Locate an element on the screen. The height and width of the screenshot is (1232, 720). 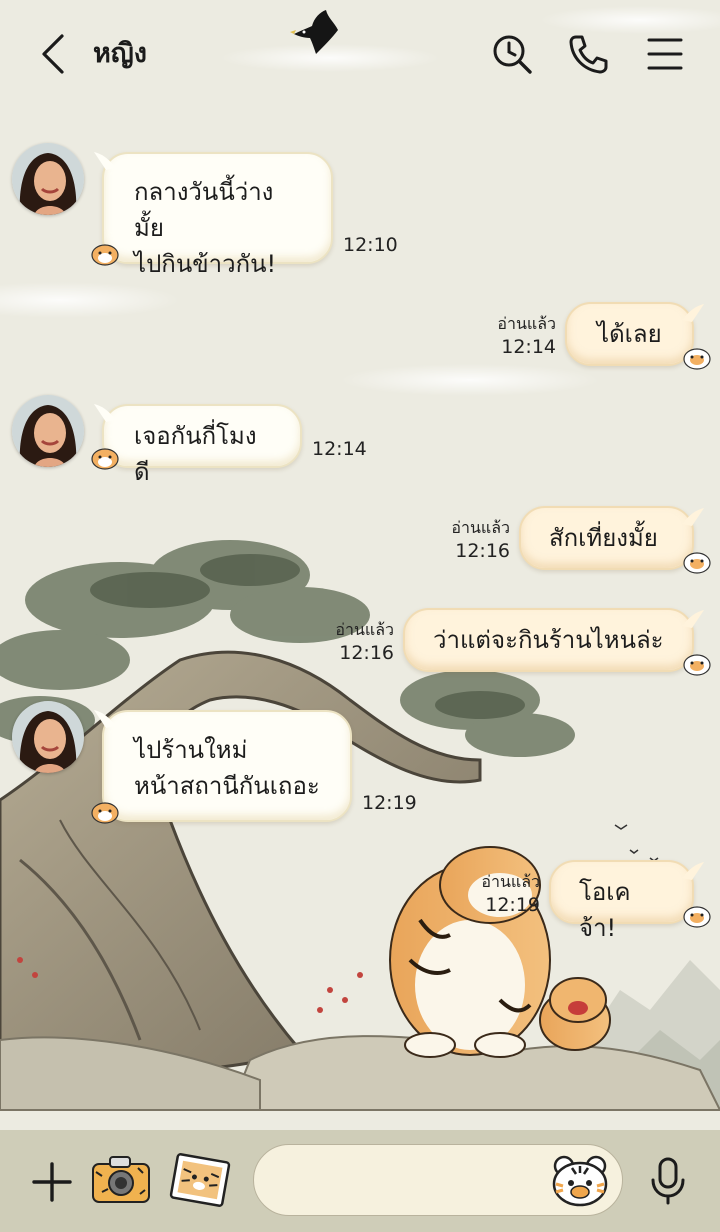
chat-title: หญิง is located at coordinates (120, 53).